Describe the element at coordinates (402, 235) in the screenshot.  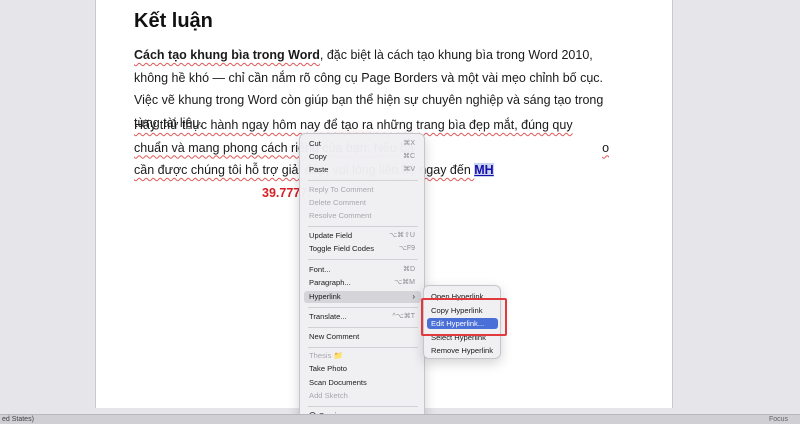
I see `update-field-shortcut: ⌥⌘⇧U` at that location.